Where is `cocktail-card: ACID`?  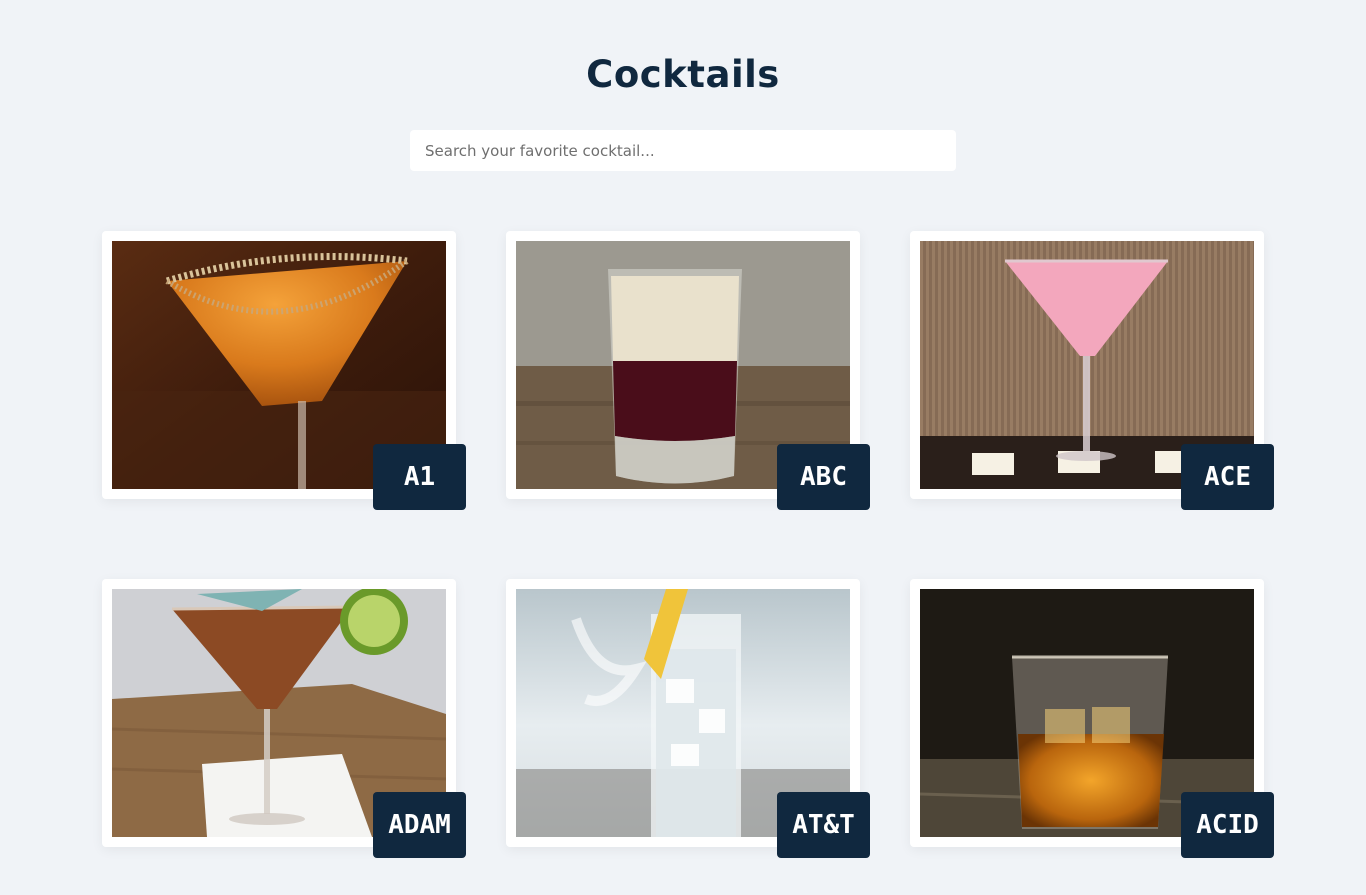
cocktail-card: ACID is located at coordinates (1092, 718).